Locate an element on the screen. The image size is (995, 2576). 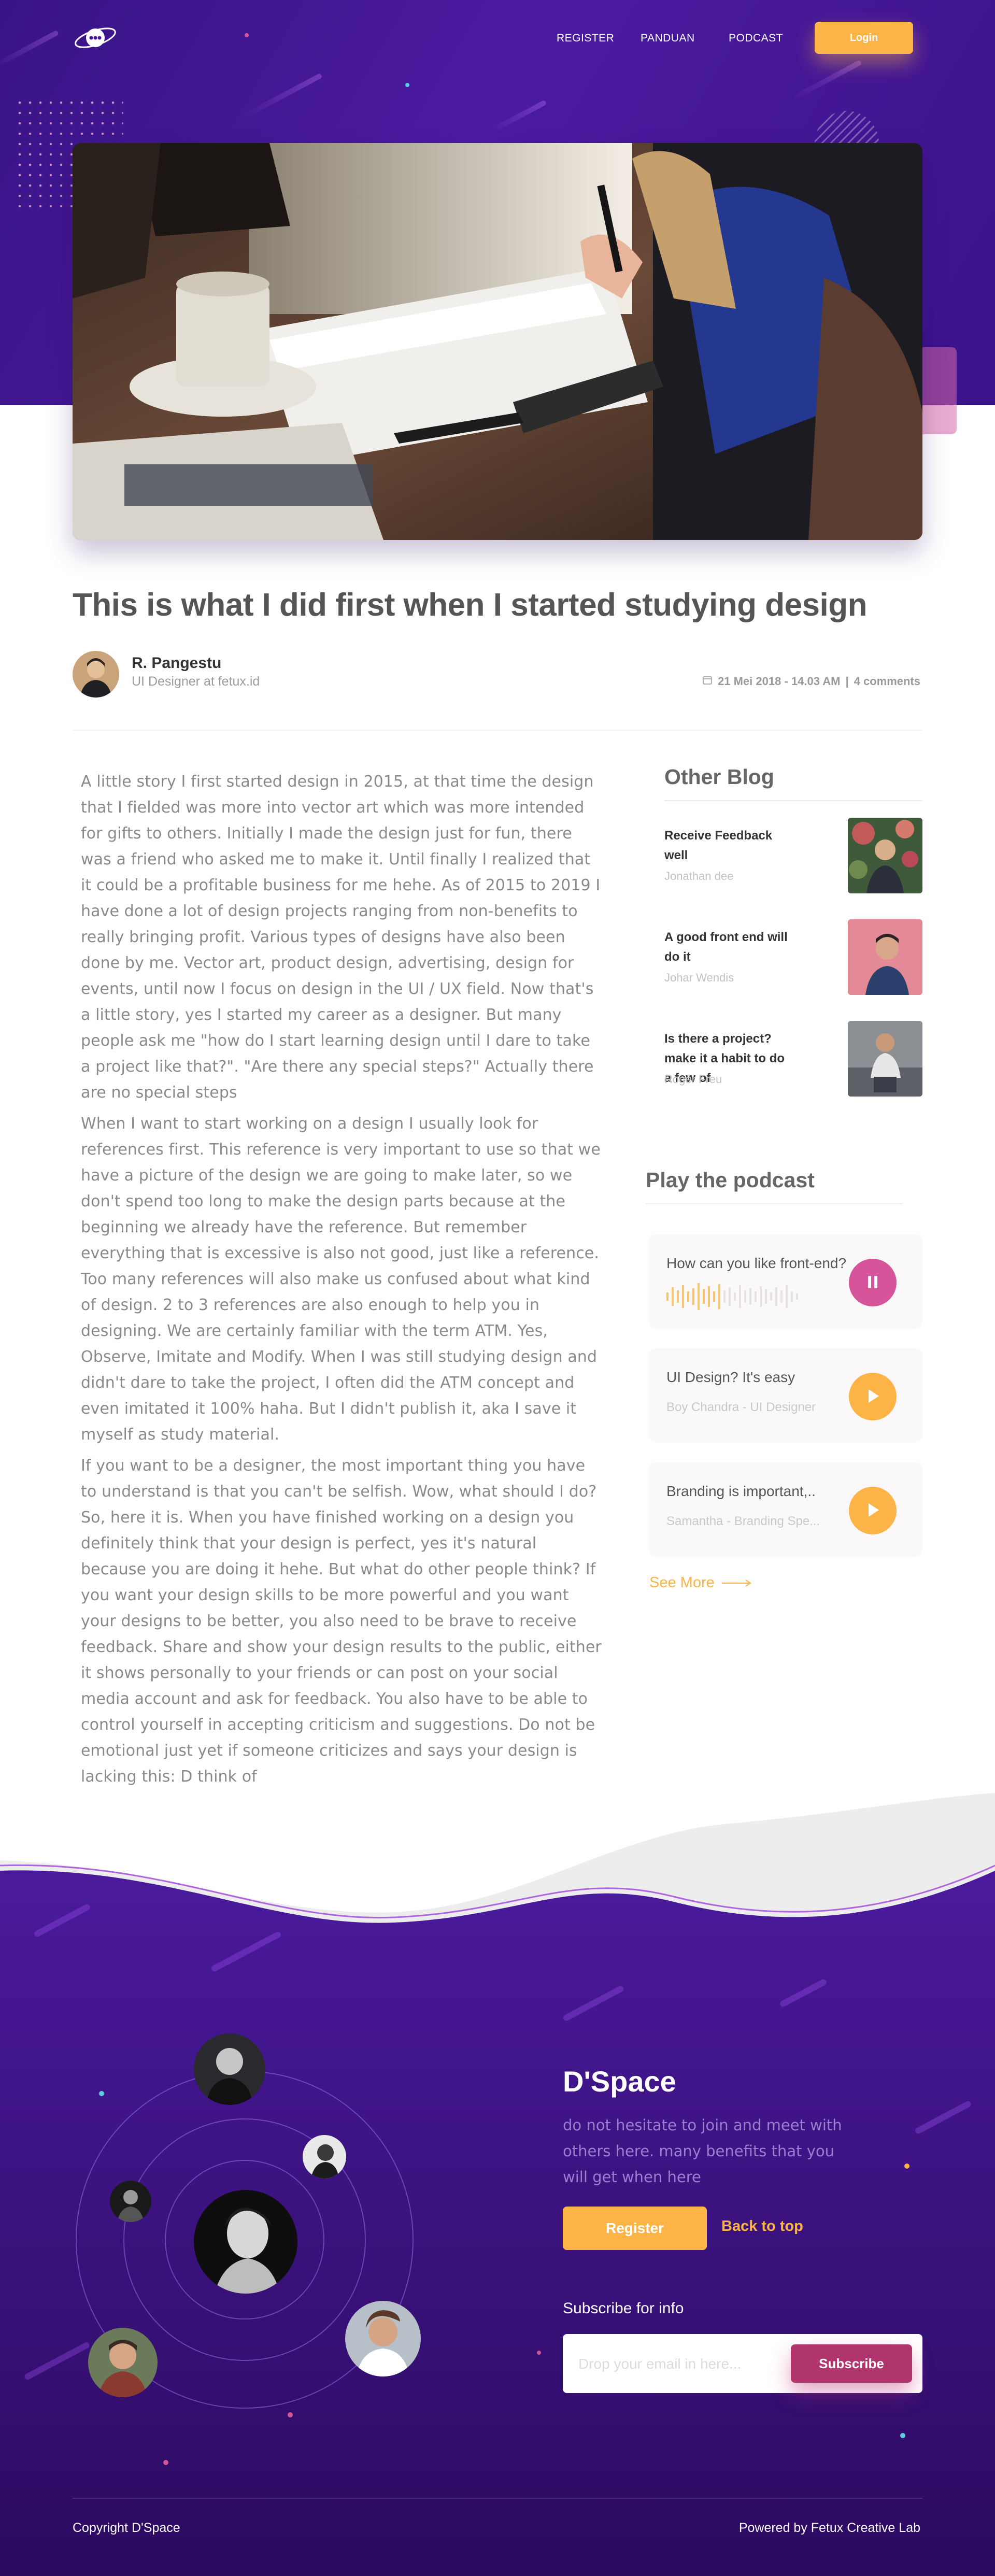
header-divider is located at coordinates (497, 730).